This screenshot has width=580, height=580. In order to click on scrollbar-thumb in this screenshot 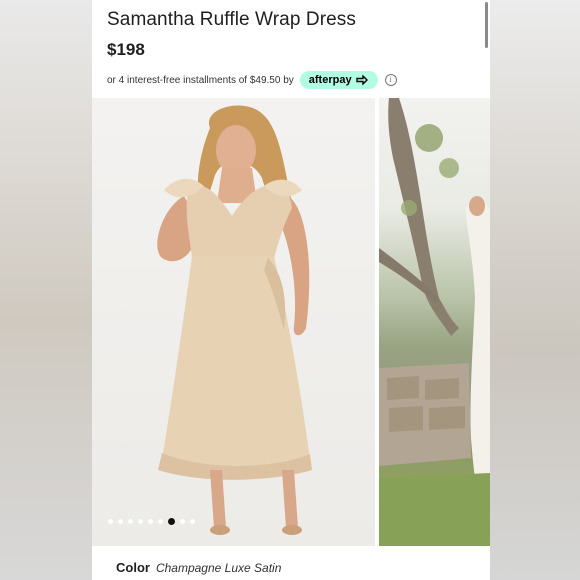, I will do `click(486, 25)`.